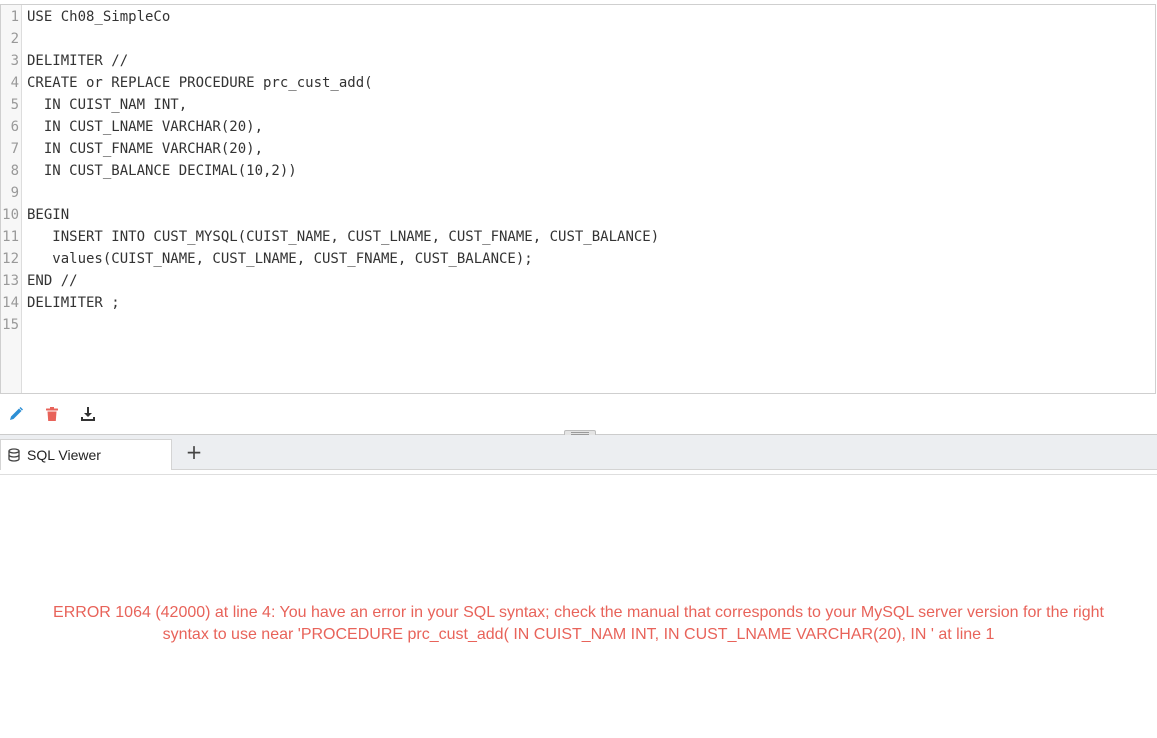 Image resolution: width=1157 pixels, height=738 pixels. I want to click on pencil-icon, so click(16, 413).